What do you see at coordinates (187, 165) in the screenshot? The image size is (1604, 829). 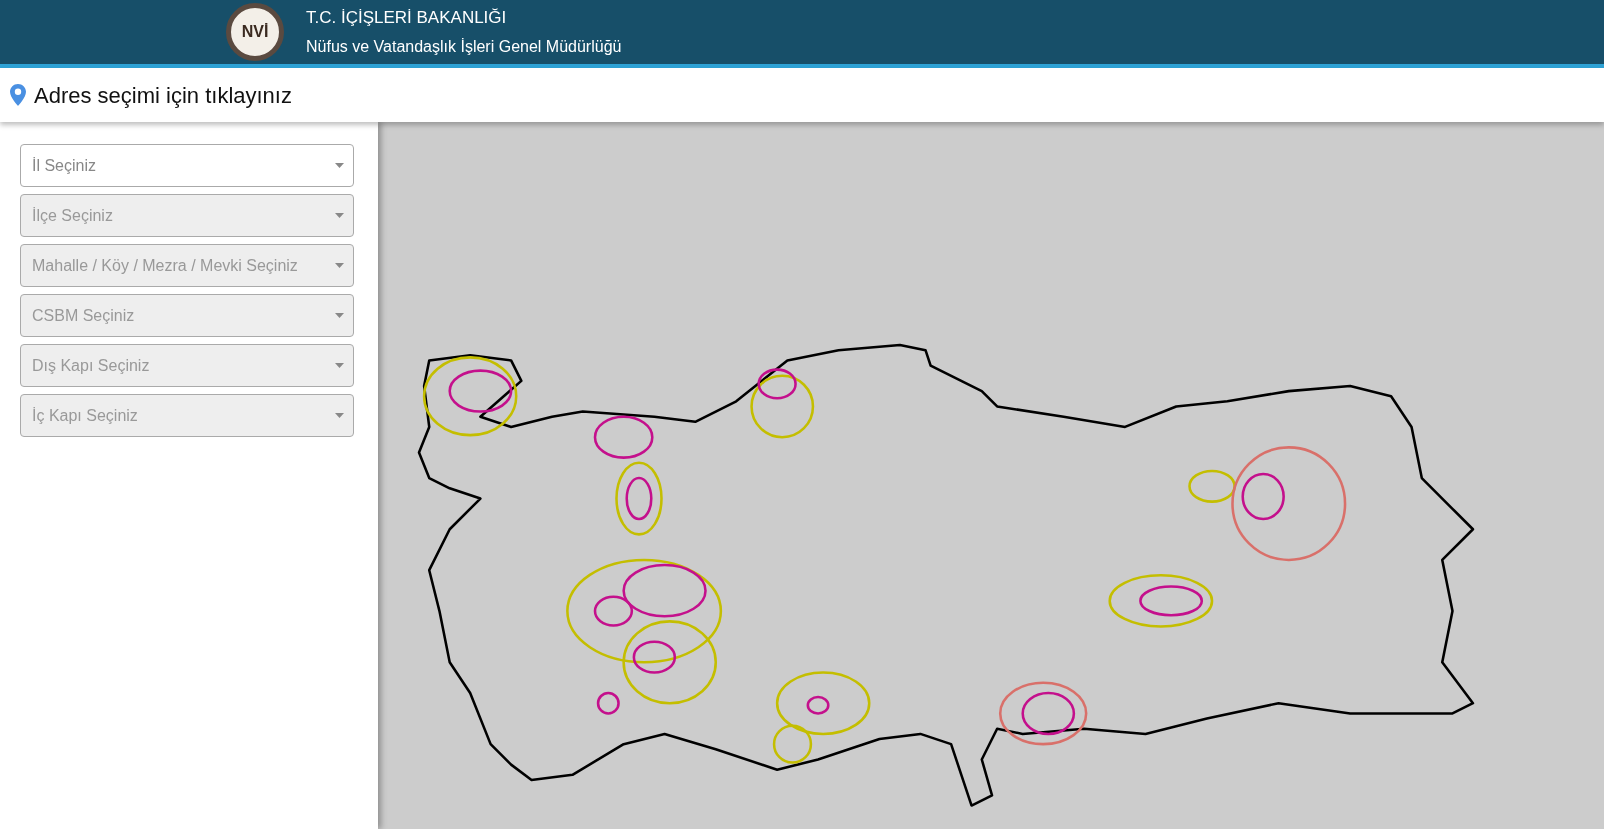 I see `select-dropdown: İl Seçiniz` at bounding box center [187, 165].